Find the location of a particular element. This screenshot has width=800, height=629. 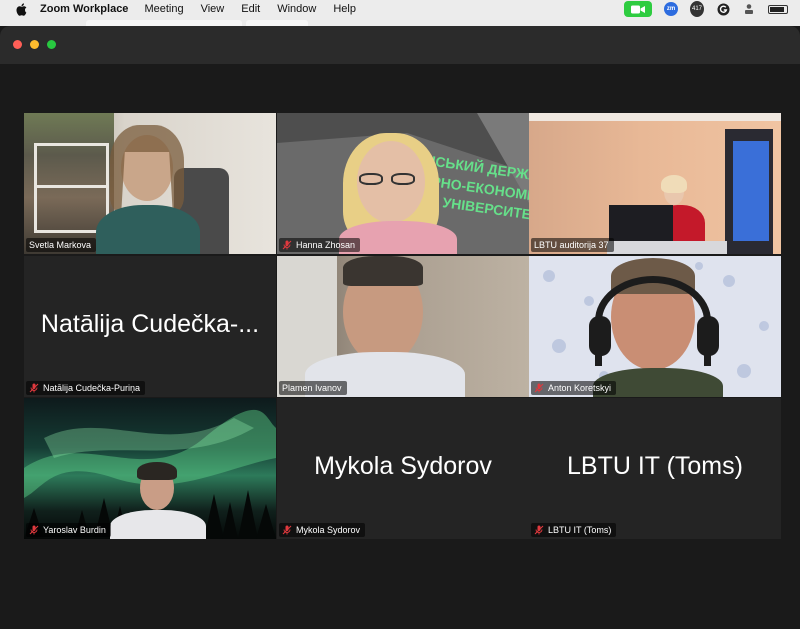

participant-name: Yaroslav Burdin is located at coordinates (74, 530).